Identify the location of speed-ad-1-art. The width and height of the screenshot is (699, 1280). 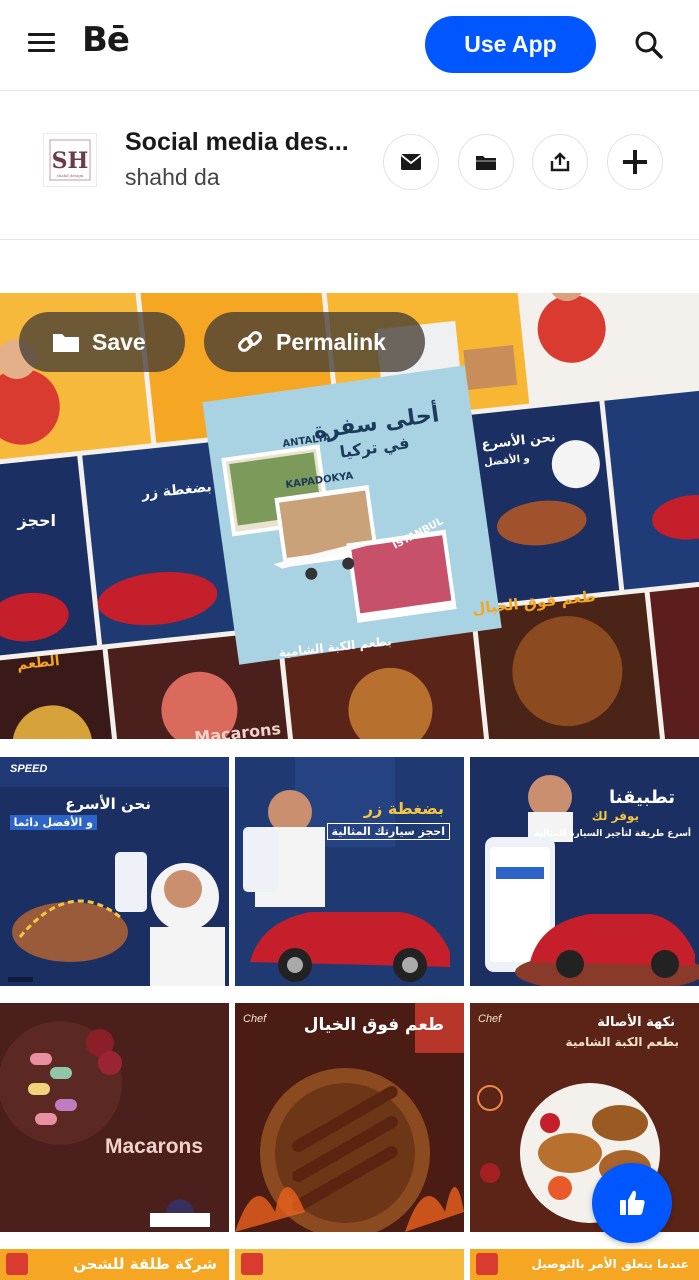
(114, 871).